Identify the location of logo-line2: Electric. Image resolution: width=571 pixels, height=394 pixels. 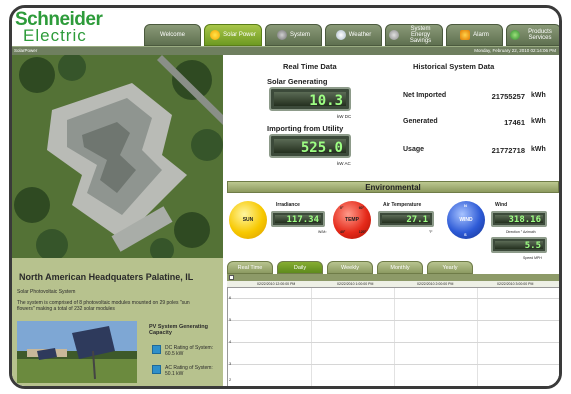
(55, 35).